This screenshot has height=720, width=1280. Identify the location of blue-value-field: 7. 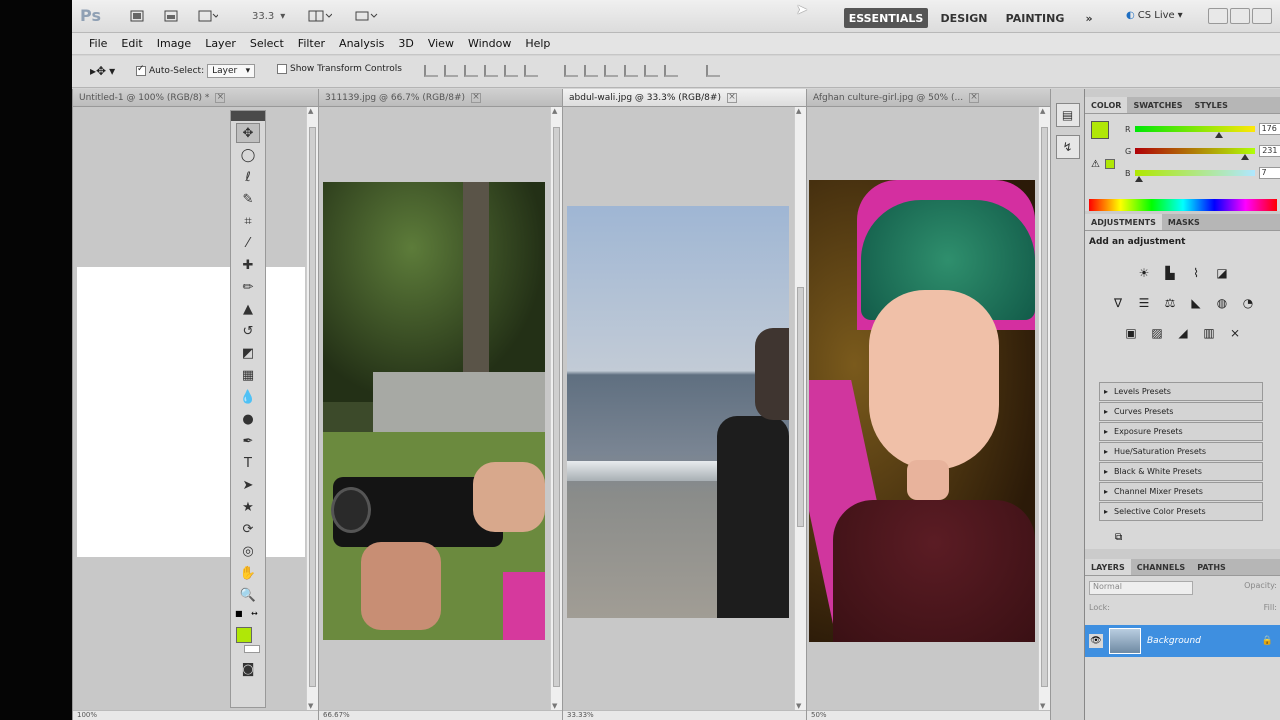
(1269, 173).